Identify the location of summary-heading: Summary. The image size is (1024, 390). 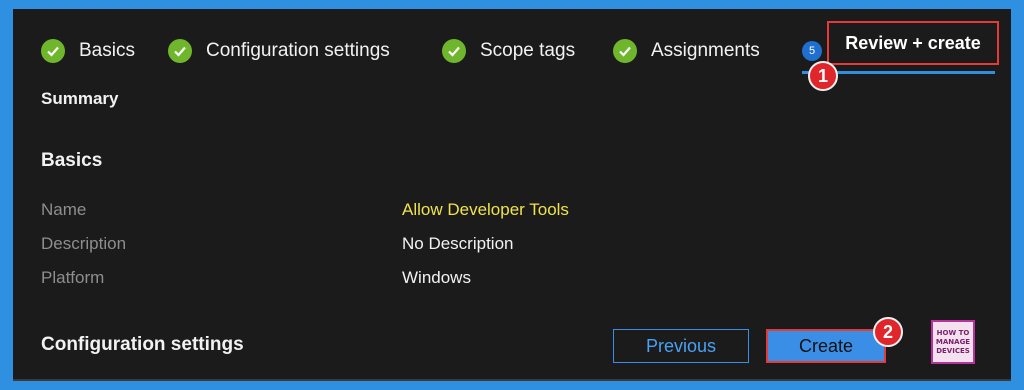
(80, 98).